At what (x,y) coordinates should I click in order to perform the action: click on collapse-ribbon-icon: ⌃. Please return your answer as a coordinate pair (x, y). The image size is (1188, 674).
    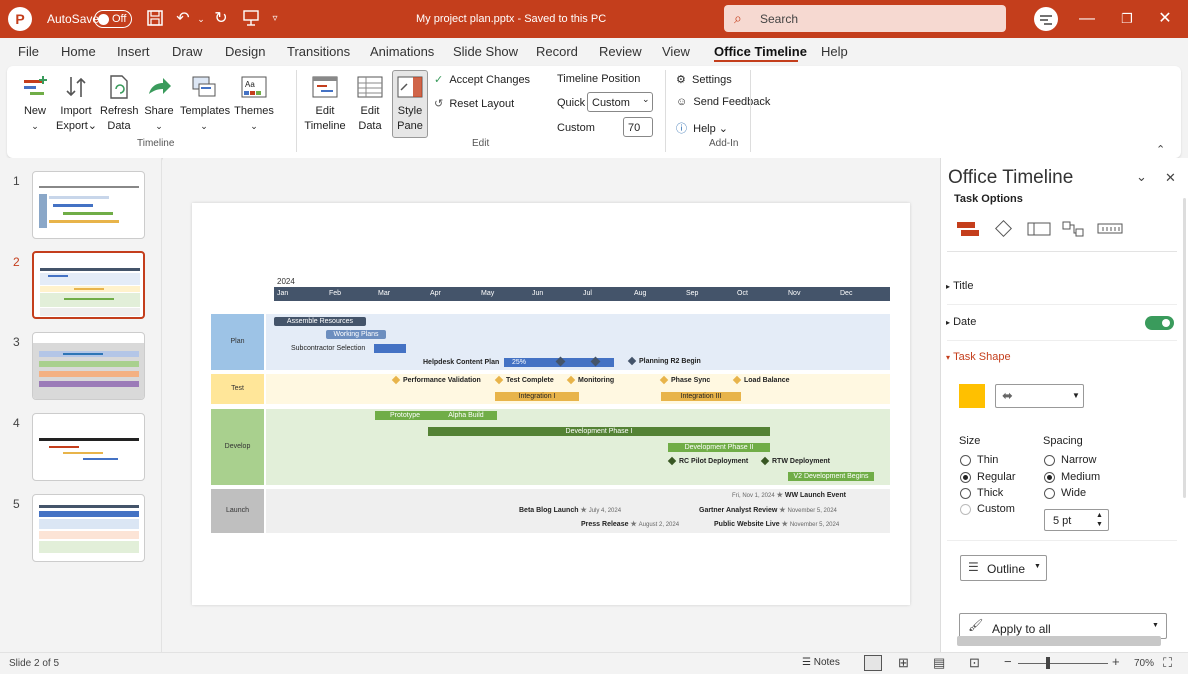
    Looking at the image, I should click on (1160, 149).